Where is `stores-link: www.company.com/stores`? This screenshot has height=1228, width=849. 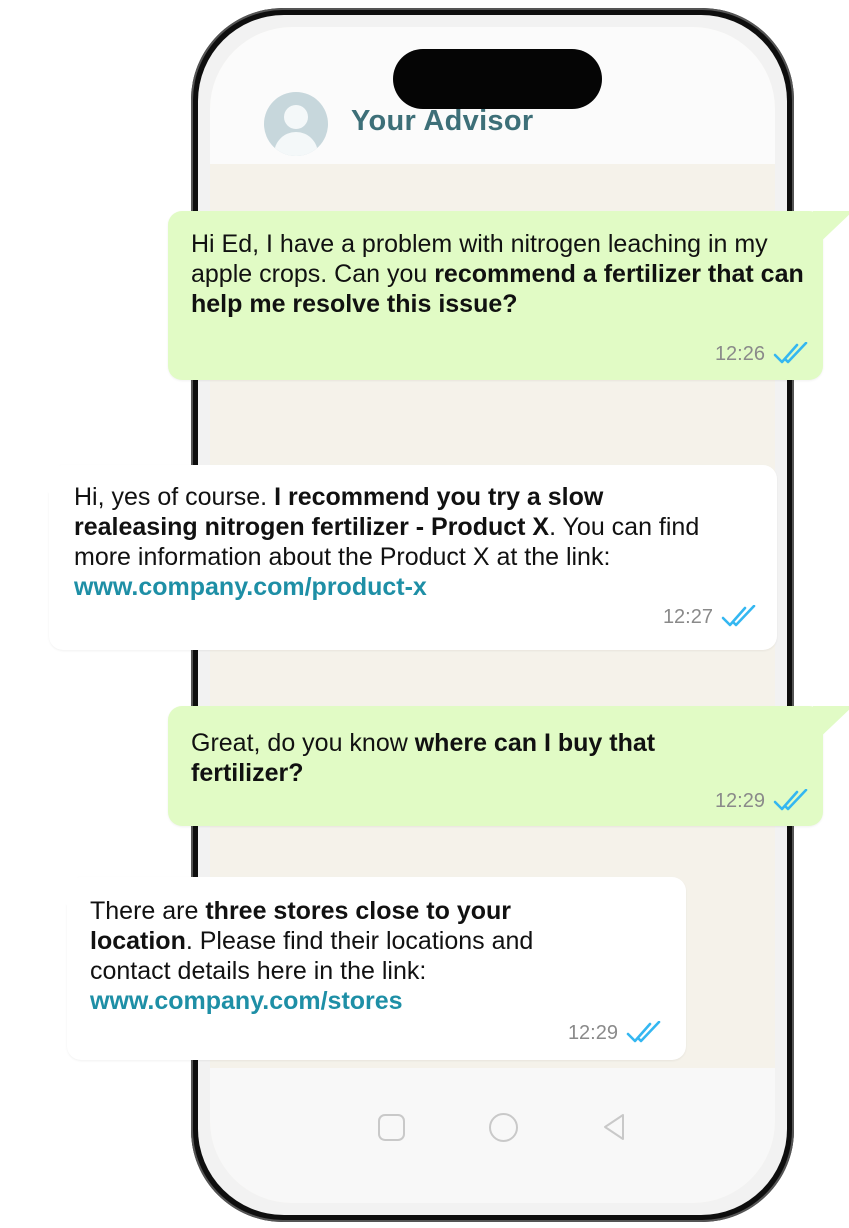
stores-link: www.company.com/stores is located at coordinates (246, 1001).